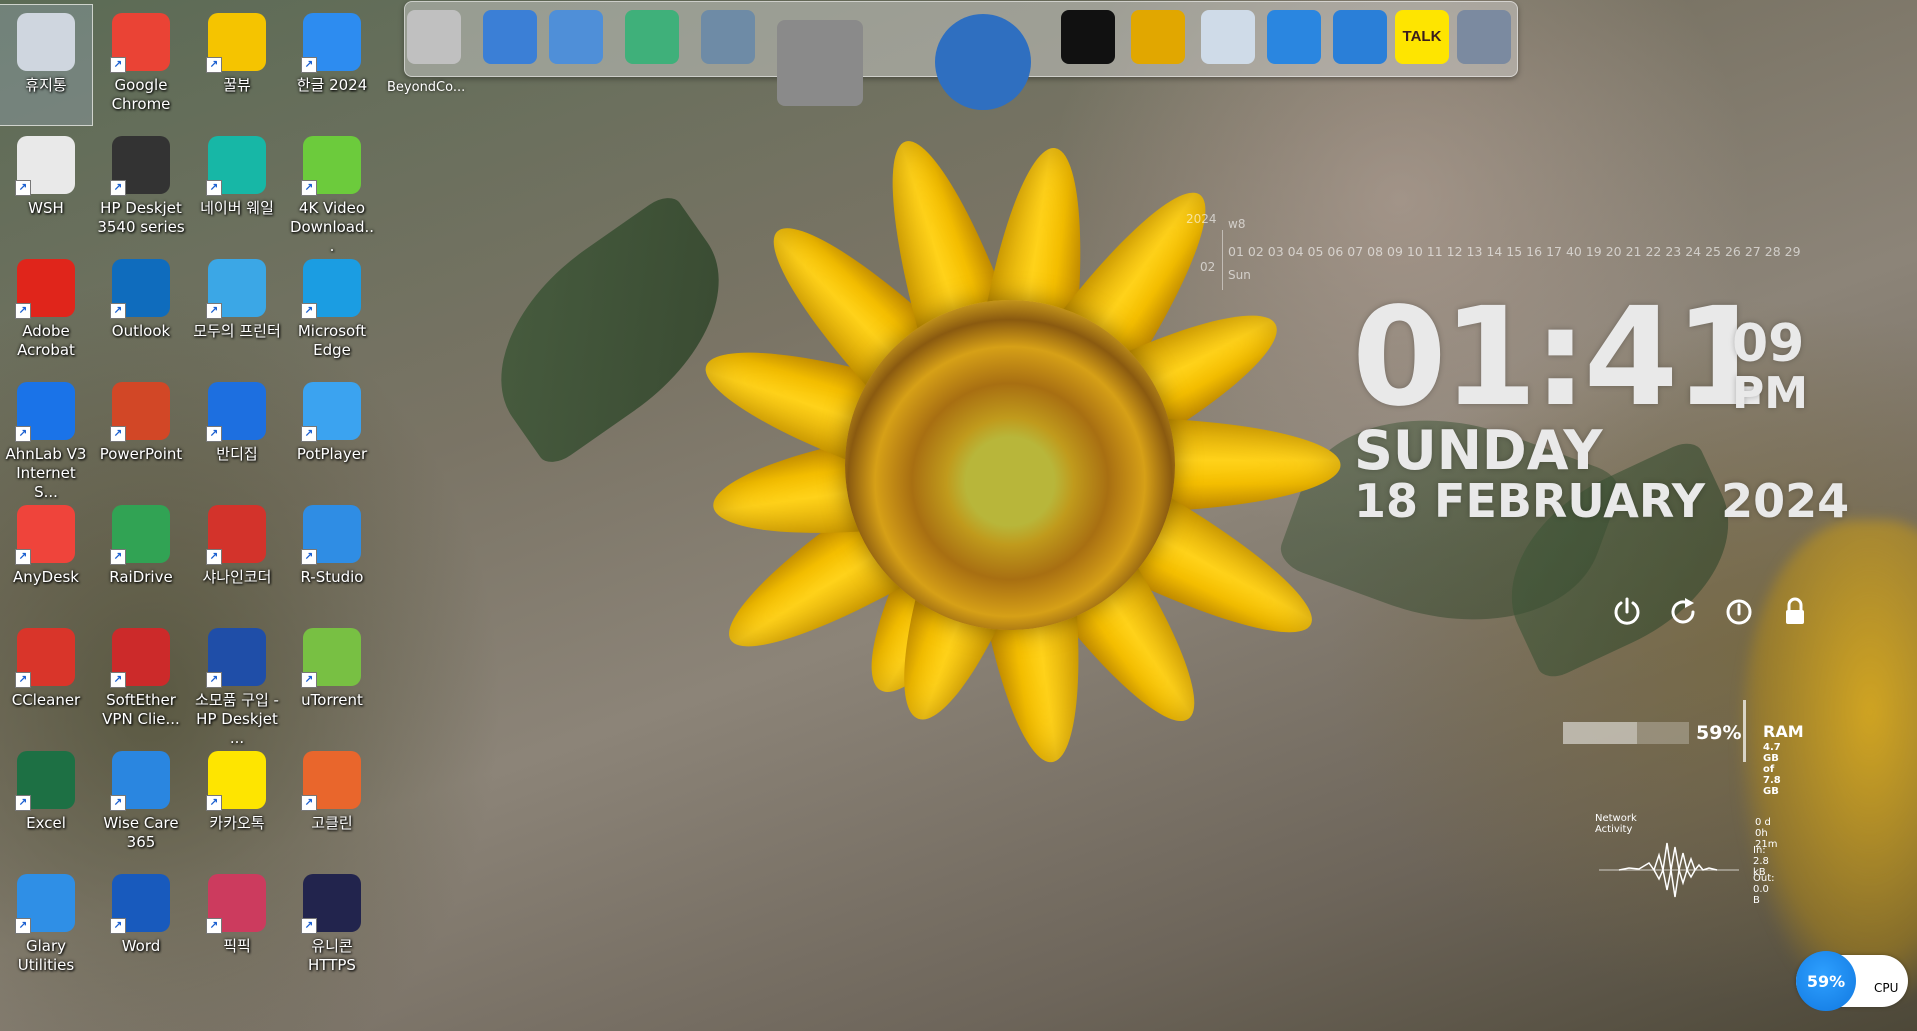  Describe the element at coordinates (1237, 224) in the screenshot. I see `calendar-week: w8` at that location.